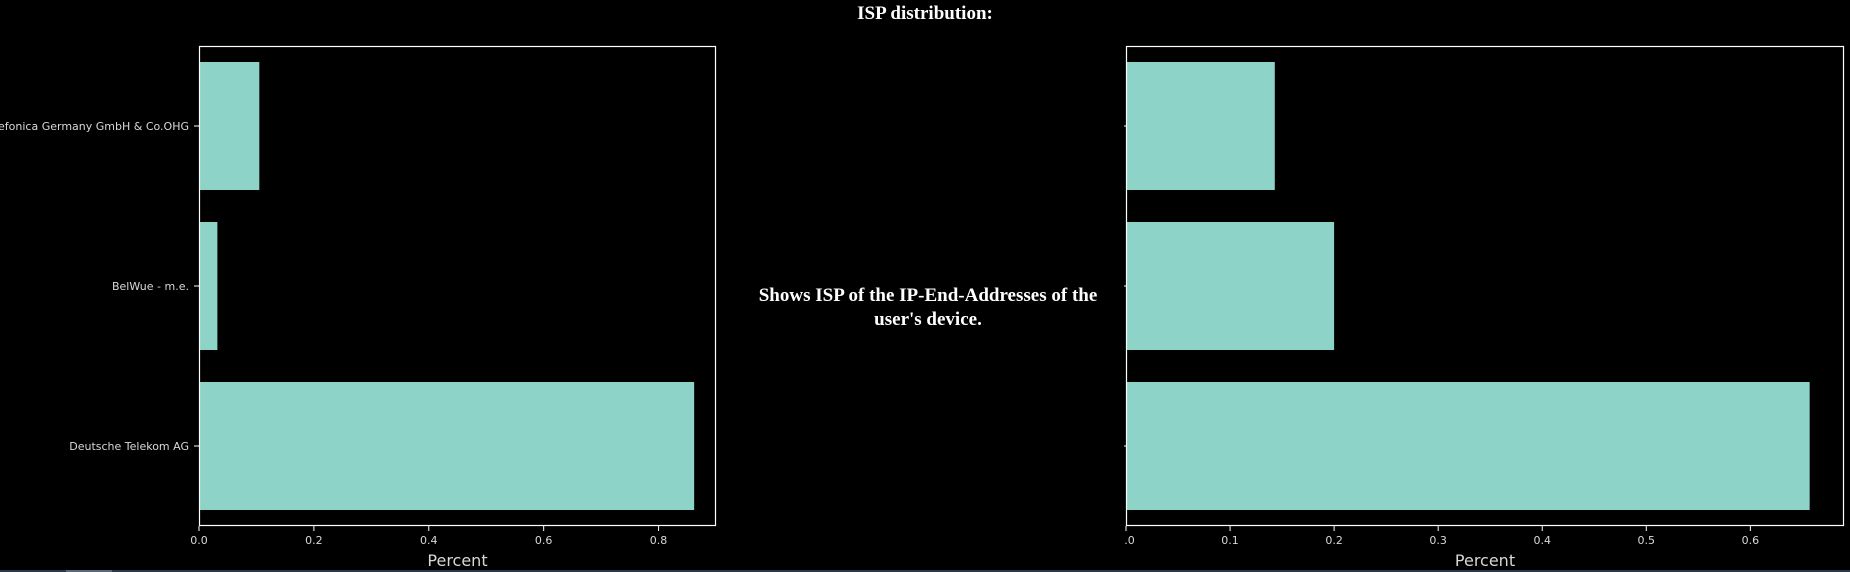 Image resolution: width=1850 pixels, height=572 pixels. I want to click on y-tick-label: Deutsche Telekom AG, so click(129, 446).